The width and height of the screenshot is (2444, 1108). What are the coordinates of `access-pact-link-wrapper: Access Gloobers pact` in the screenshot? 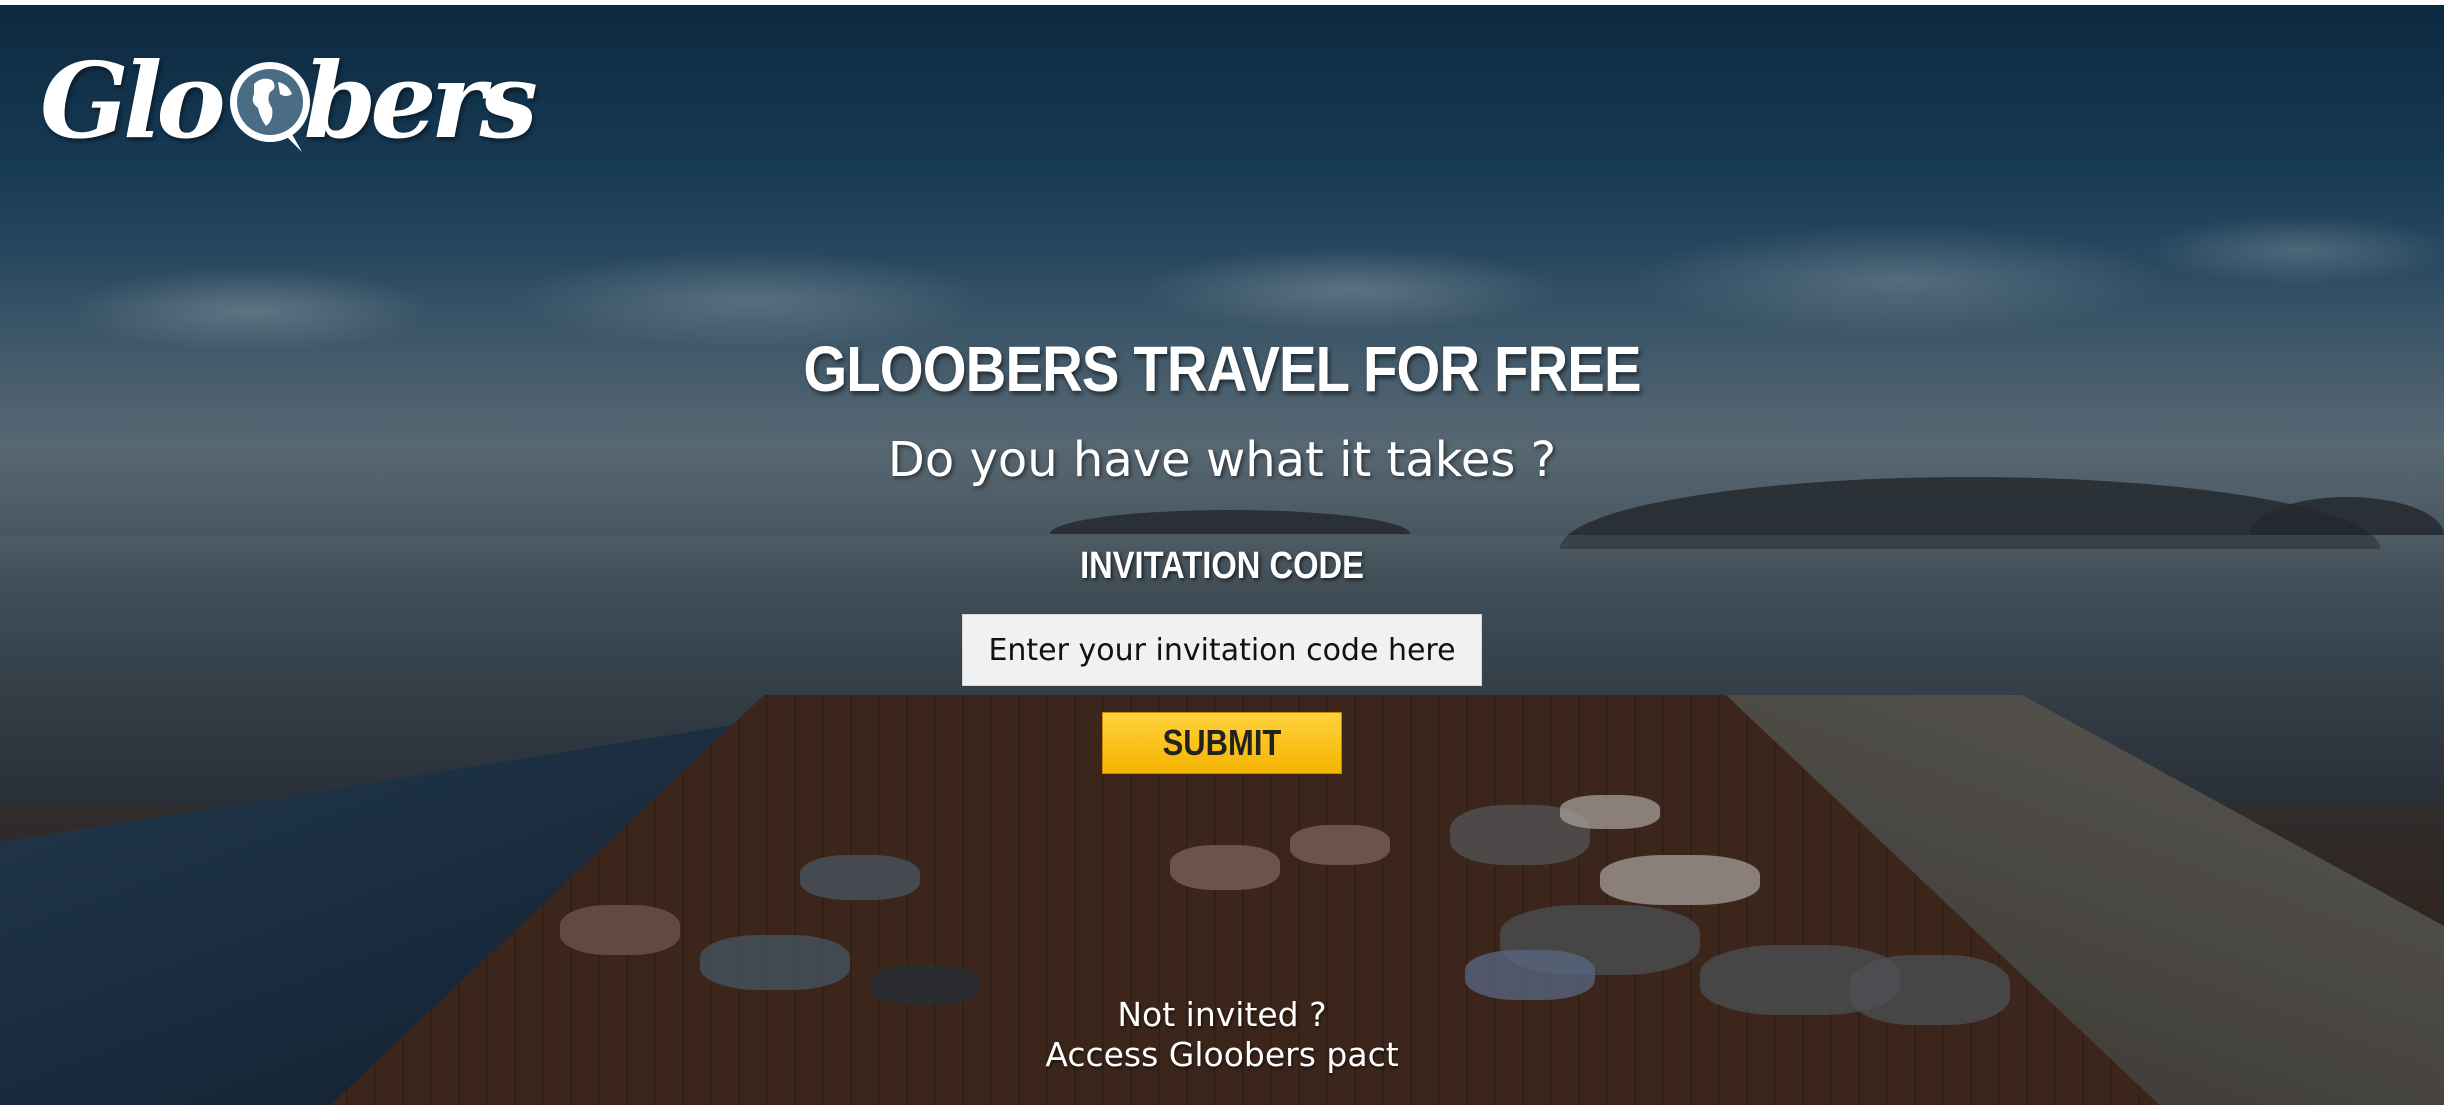 It's located at (1222, 1056).